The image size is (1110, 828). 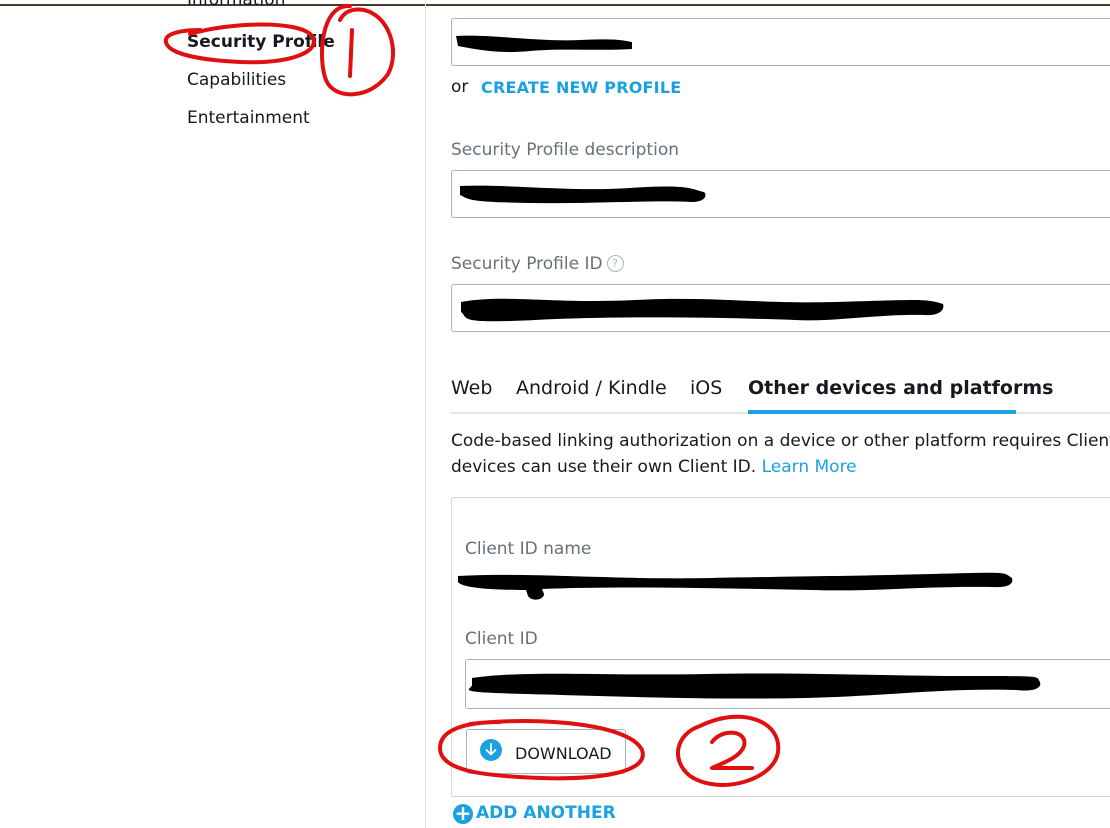 I want to click on description-line-2-text: devices can use their own Client ID., so click(x=604, y=467).